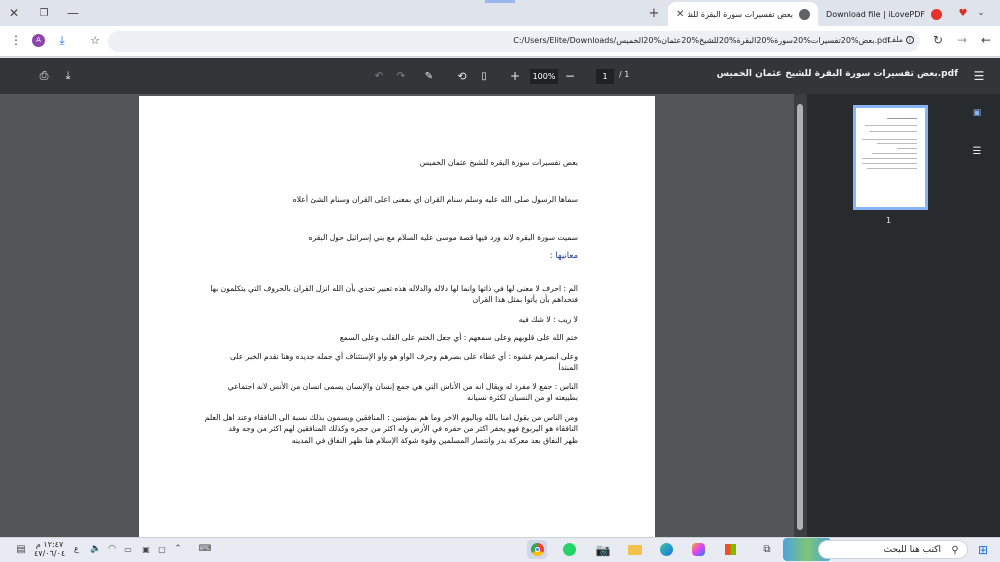 This screenshot has height=562, width=1000. Describe the element at coordinates (570, 76) in the screenshot. I see `zoom-out-button: −` at that location.